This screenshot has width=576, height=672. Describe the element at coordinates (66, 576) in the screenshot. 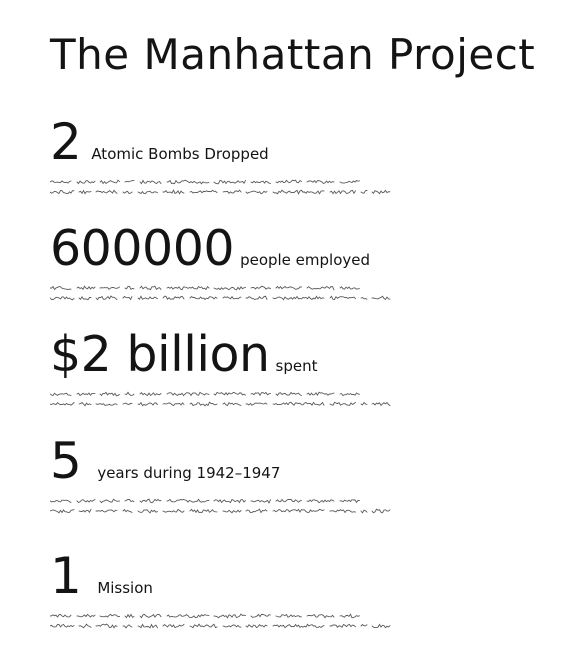

I see `stat-value: 1` at that location.